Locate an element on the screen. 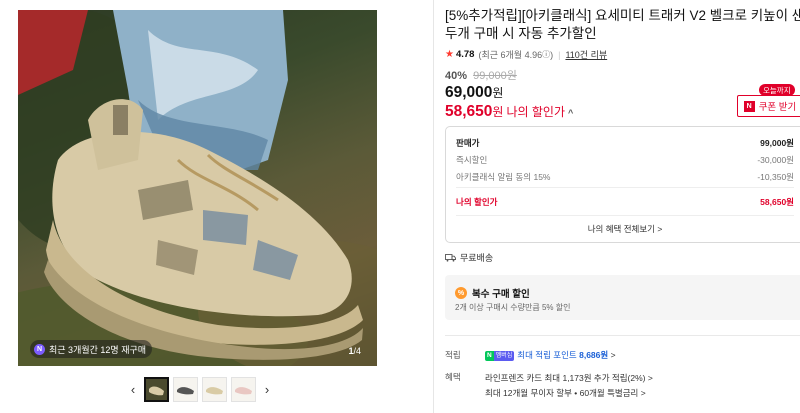  product-title-line1: [5%추가적립][아키클래식] 요세미티 트래커 V2 벨크로 키높이 샌들 is located at coordinates (622, 15).